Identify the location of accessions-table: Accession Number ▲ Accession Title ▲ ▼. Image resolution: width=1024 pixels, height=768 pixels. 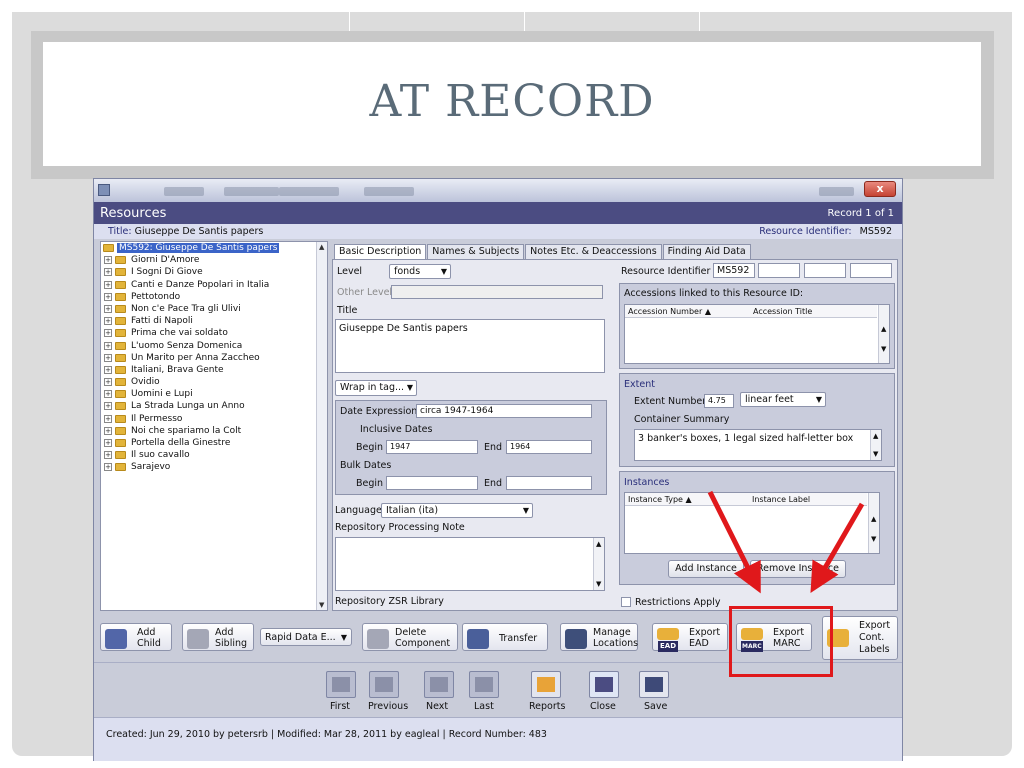
(757, 334).